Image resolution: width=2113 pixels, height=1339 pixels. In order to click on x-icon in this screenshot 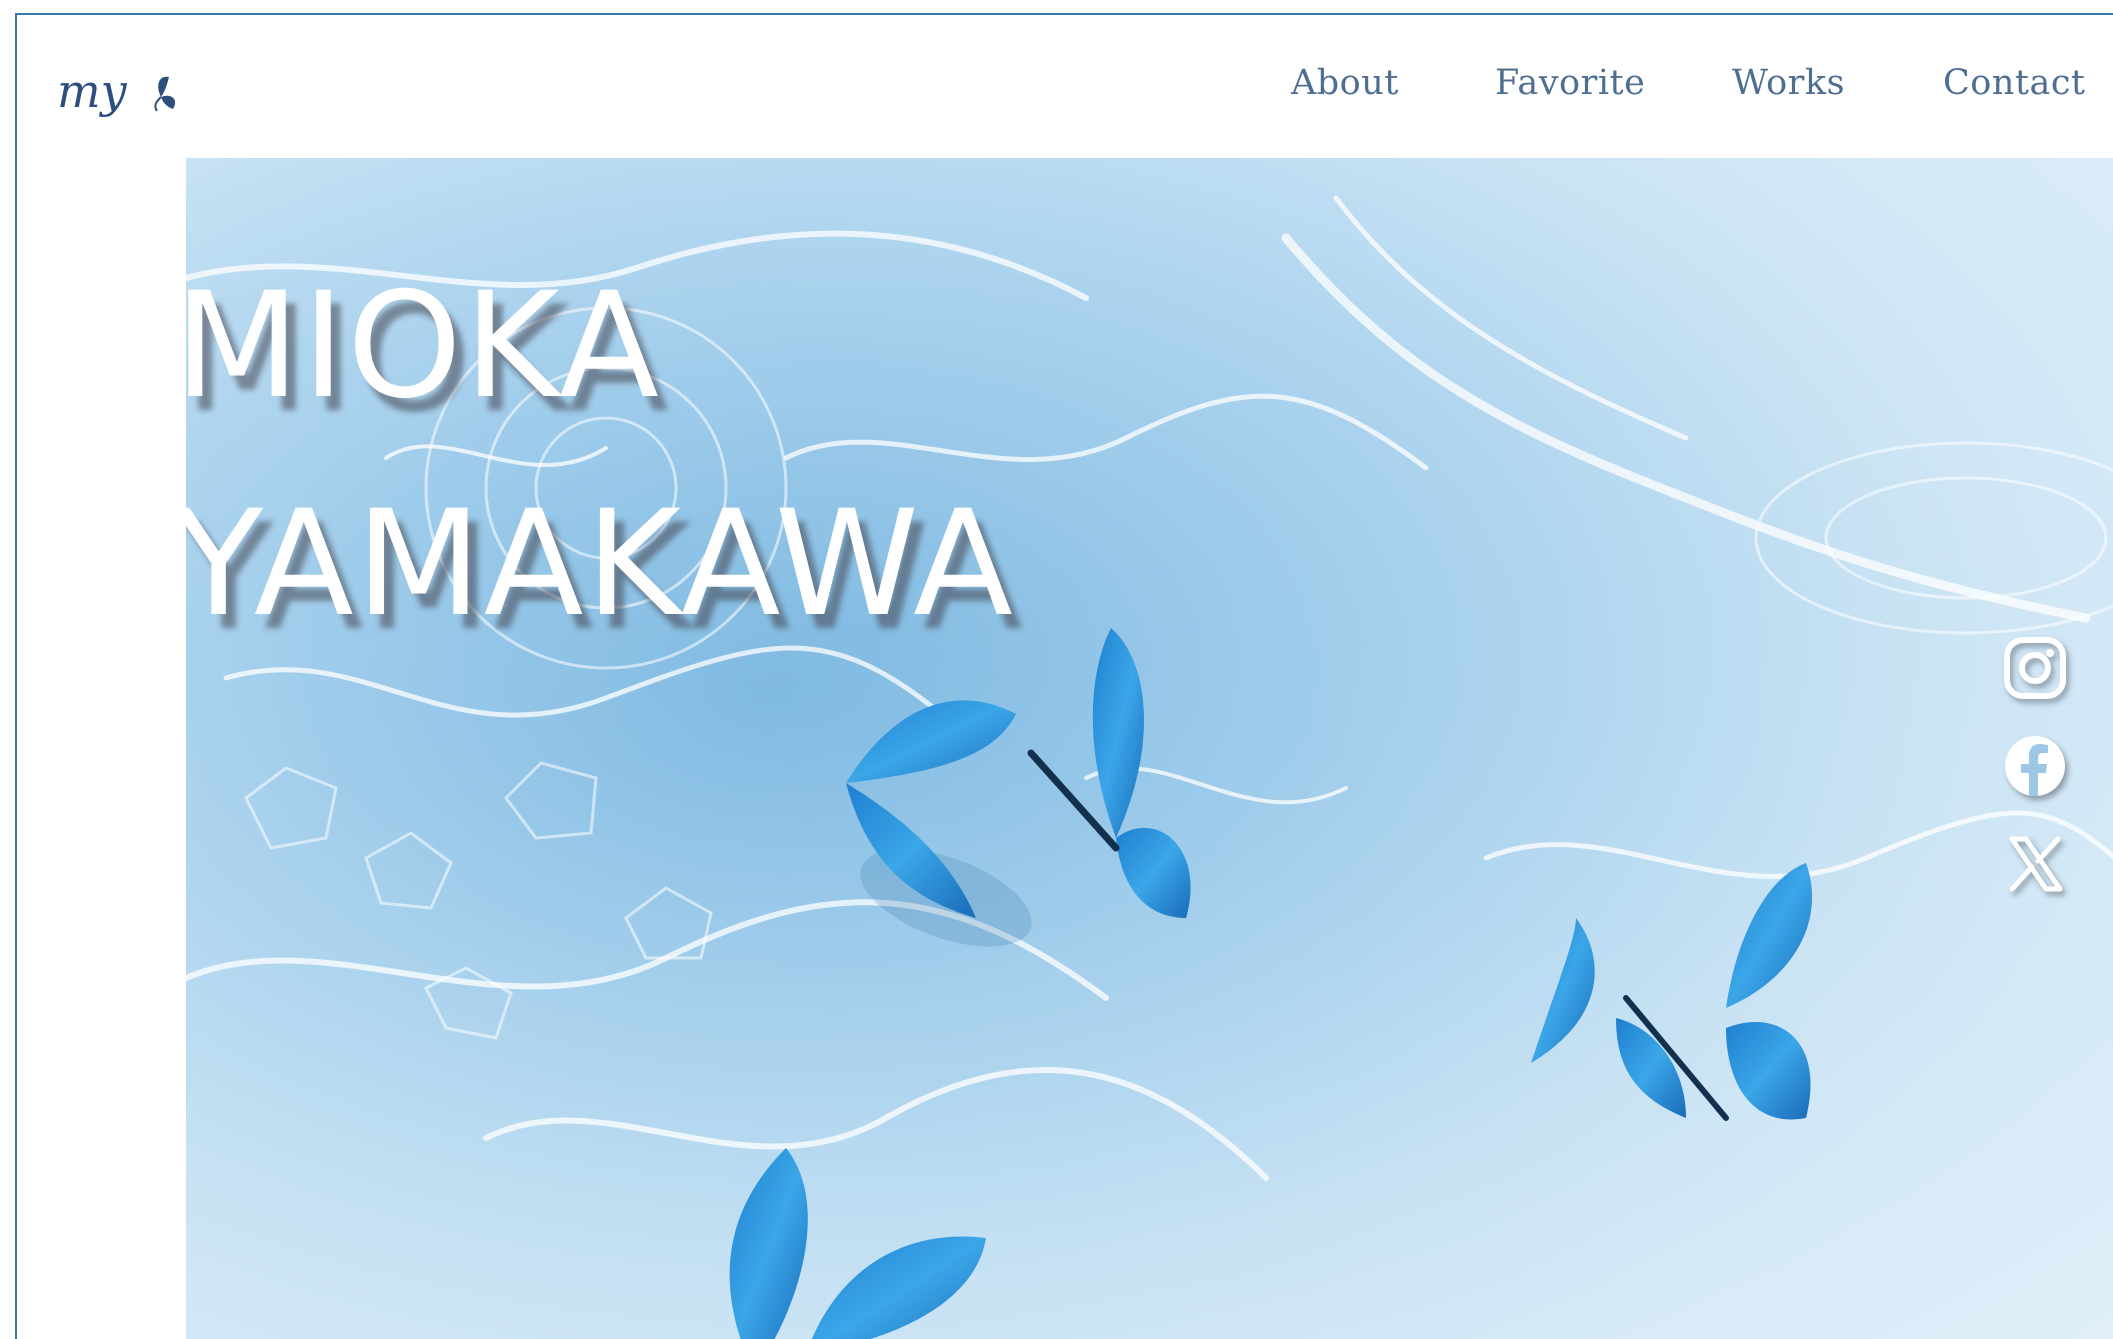, I will do `click(2035, 864)`.